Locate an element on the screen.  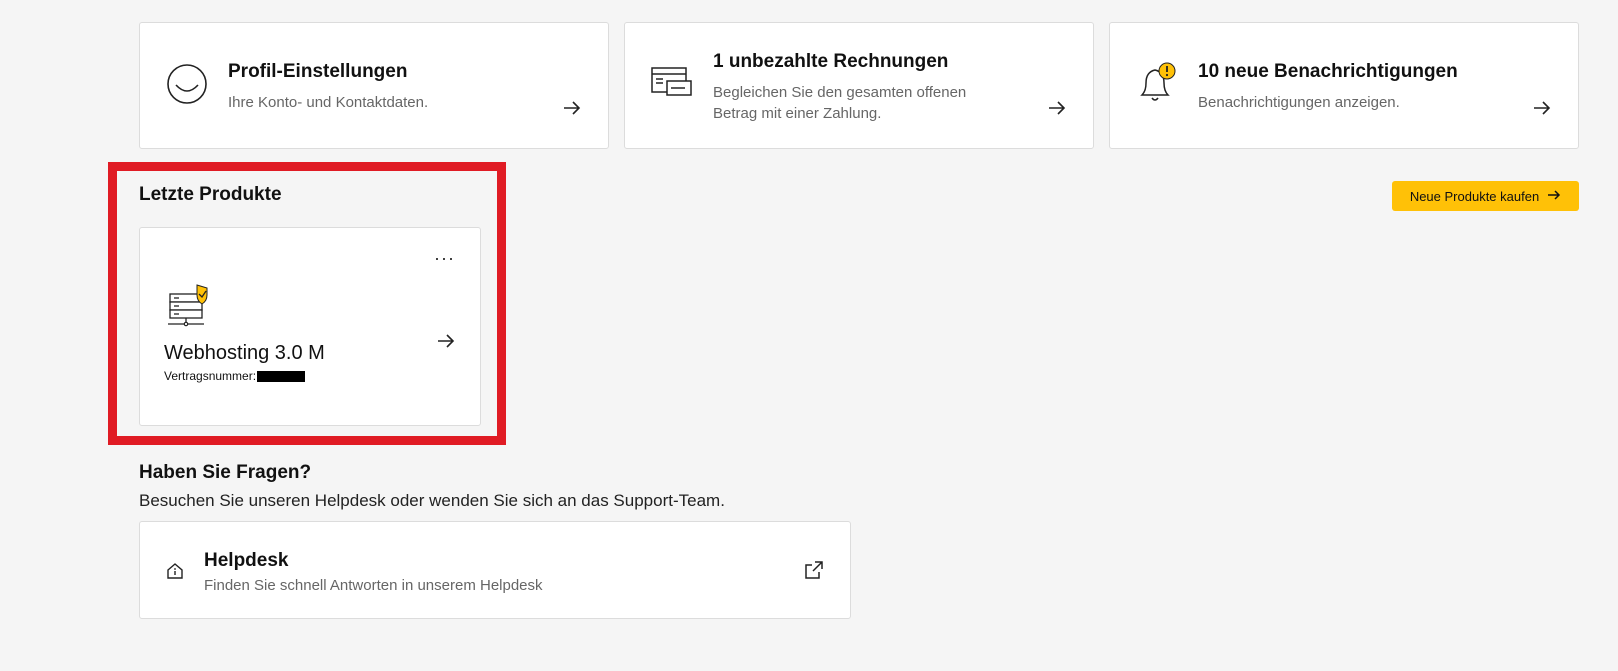
product-card-webhosting: ··· Webhosting 3.0 M Vertragsnummer: is located at coordinates (310, 326).